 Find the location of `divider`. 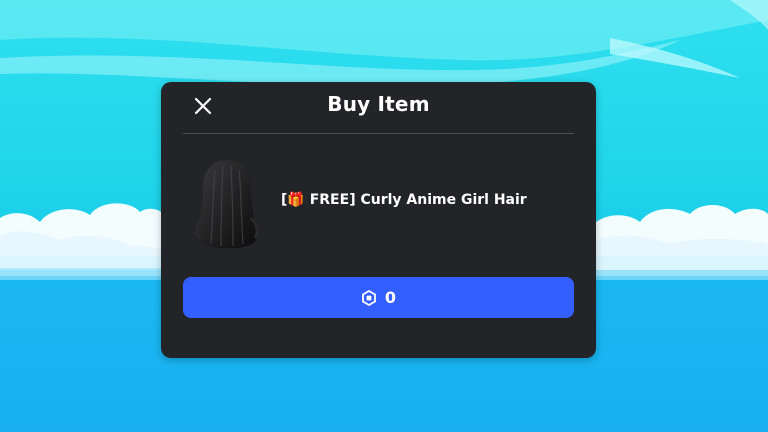

divider is located at coordinates (378, 133).